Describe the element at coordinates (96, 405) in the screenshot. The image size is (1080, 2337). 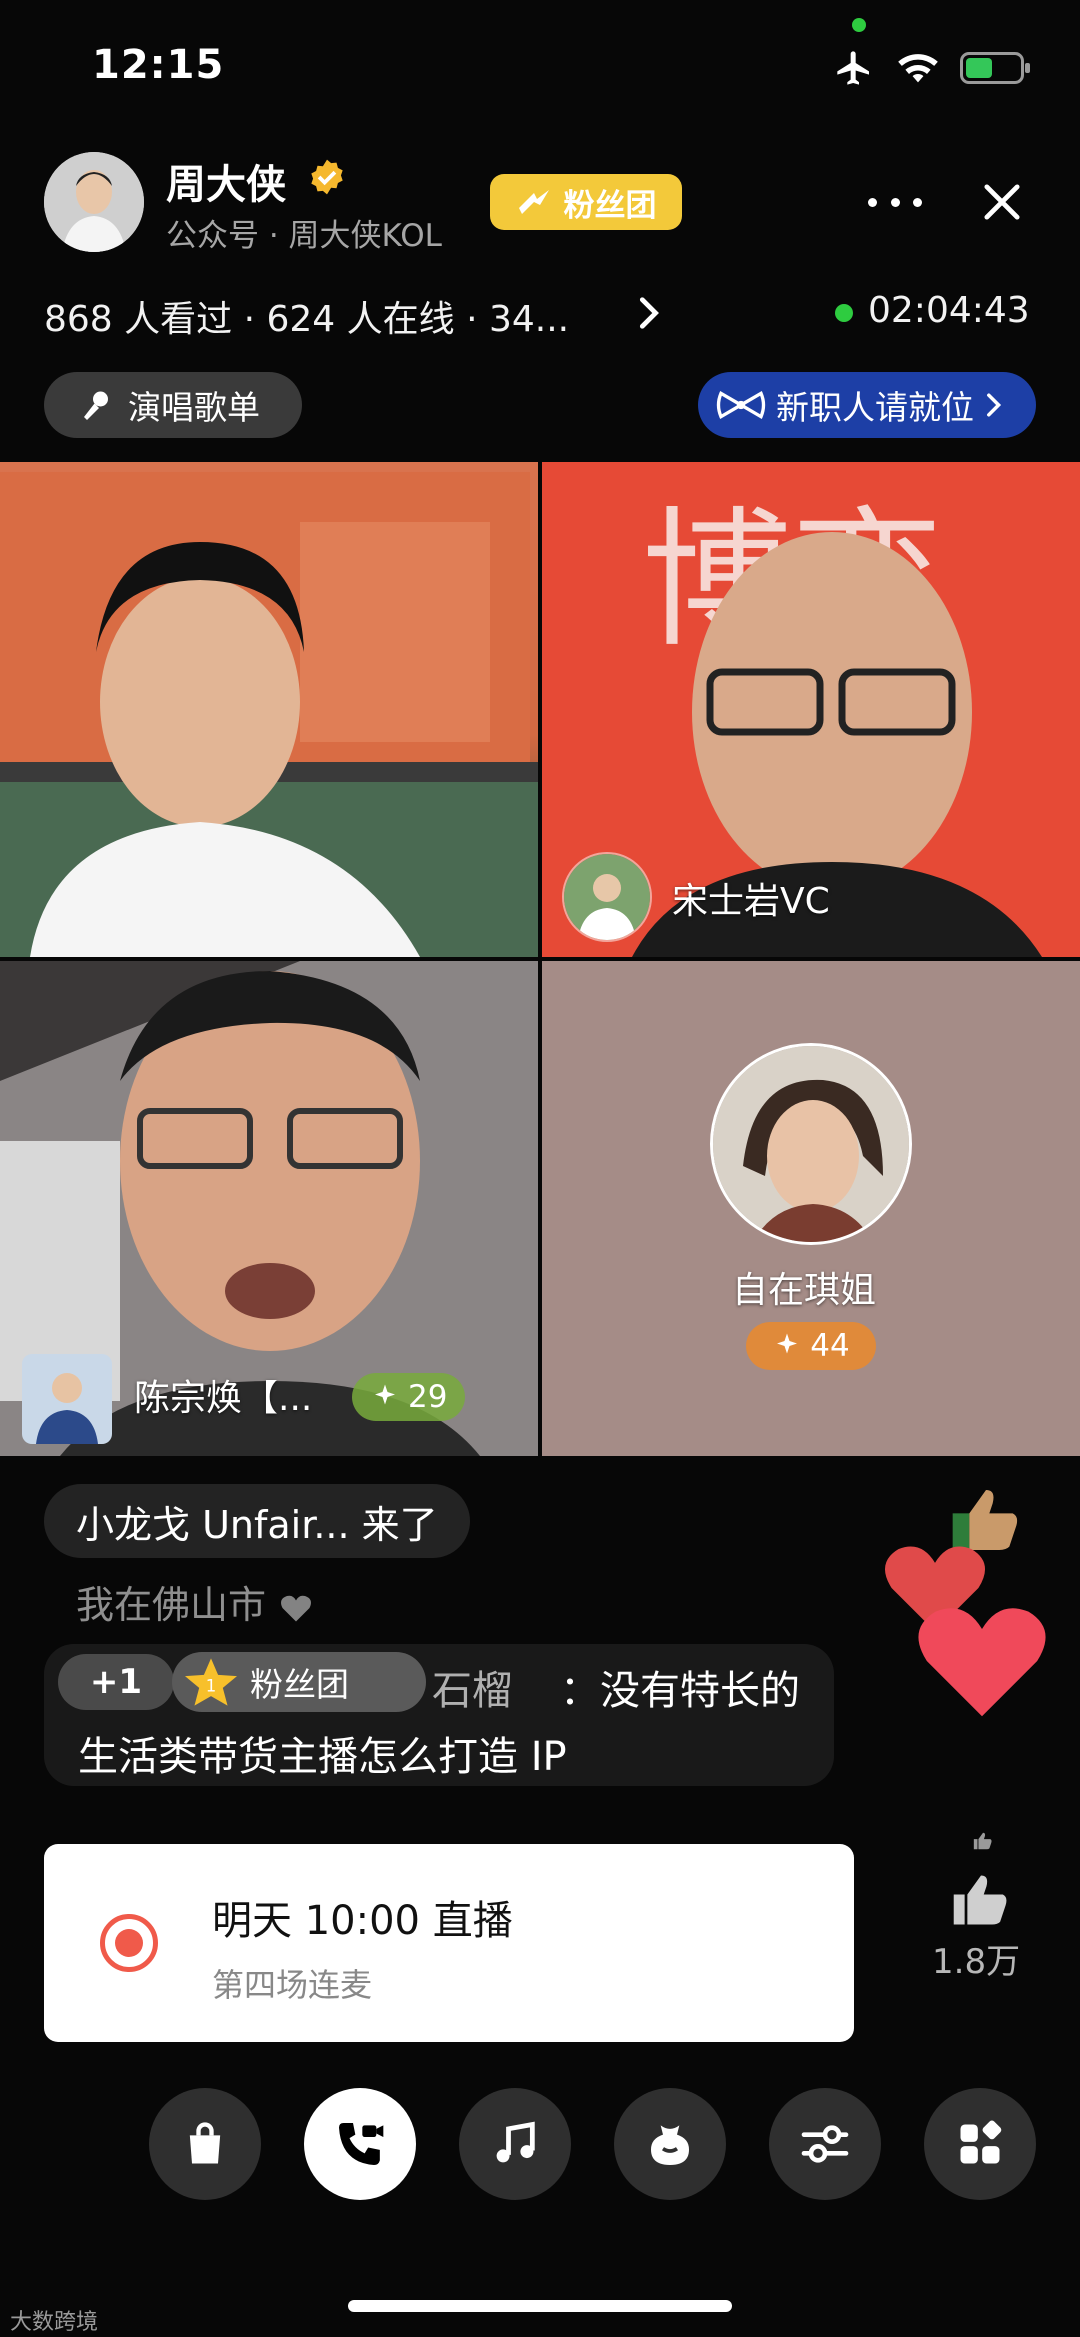
I see `microphone-icon` at that location.